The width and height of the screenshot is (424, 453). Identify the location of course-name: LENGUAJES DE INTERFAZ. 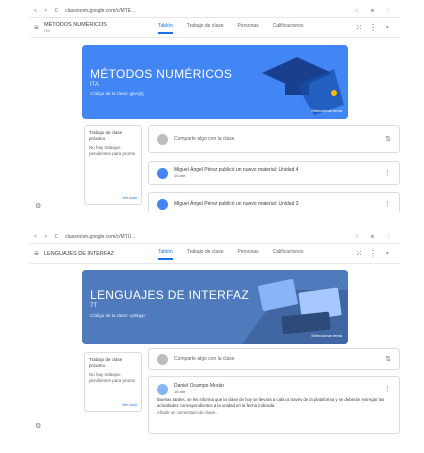
(79, 254).